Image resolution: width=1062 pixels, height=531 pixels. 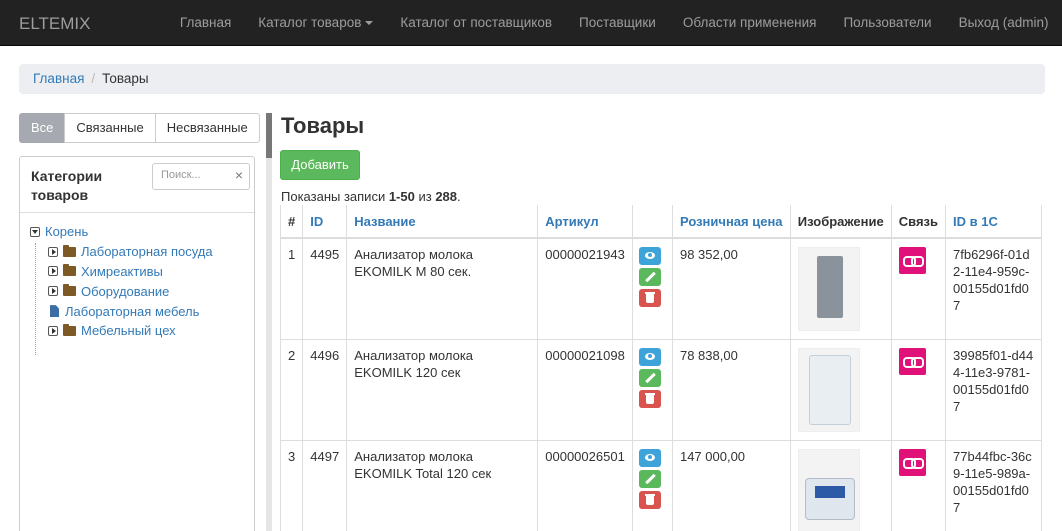 What do you see at coordinates (476, 23) in the screenshot?
I see `nav-supplier-catalog: Каталог от поставщиков` at bounding box center [476, 23].